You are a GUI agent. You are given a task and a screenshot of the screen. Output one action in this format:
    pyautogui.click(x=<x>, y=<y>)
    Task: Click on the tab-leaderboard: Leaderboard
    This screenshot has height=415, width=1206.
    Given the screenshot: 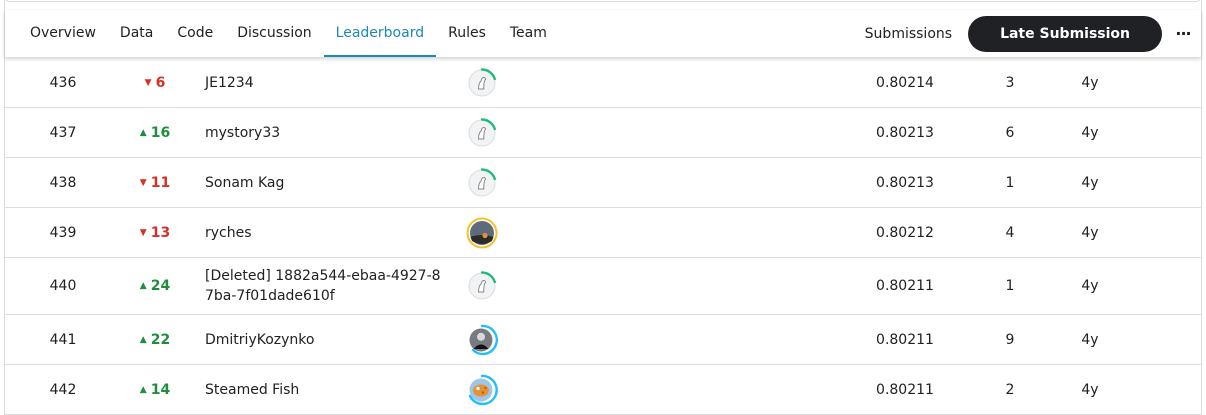 What is the action you would take?
    pyautogui.click(x=380, y=33)
    